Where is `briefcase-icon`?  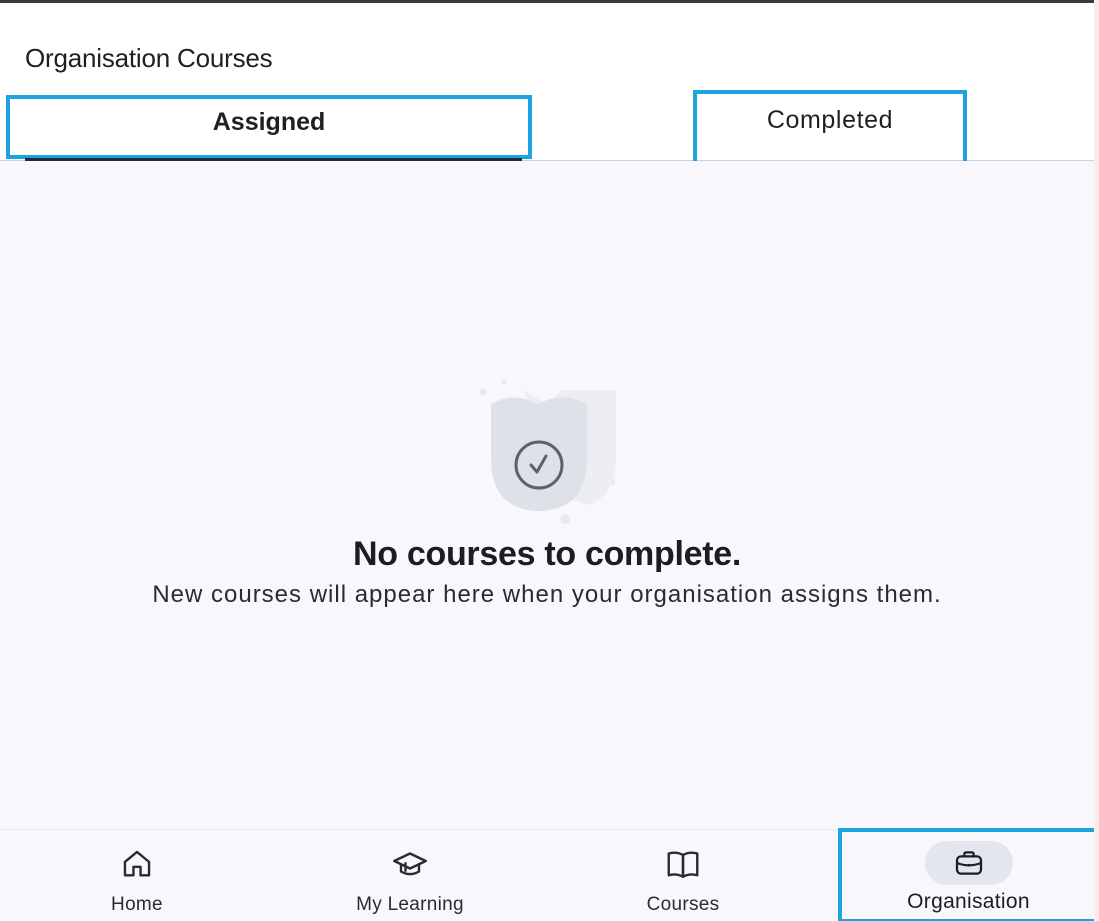 briefcase-icon is located at coordinates (968, 863).